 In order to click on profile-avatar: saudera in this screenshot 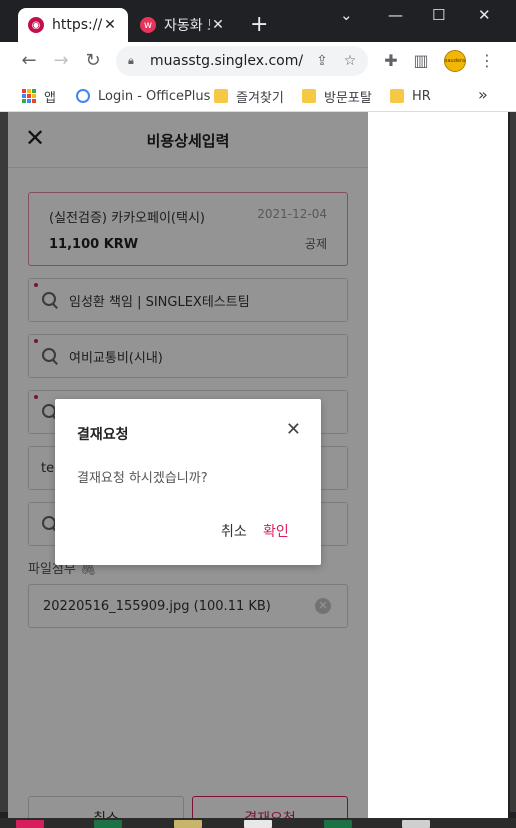, I will do `click(455, 61)`.